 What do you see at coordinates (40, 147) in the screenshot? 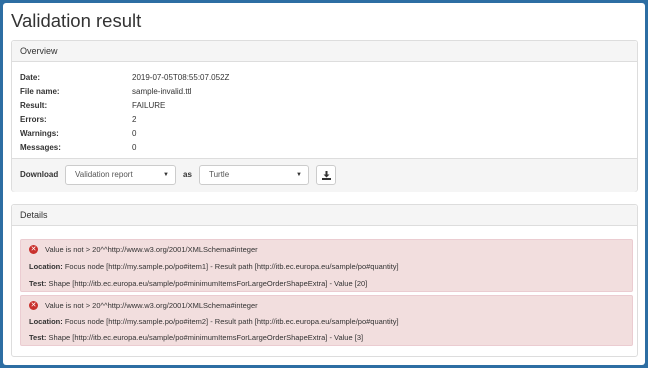
I see `messages-label: Messages:` at bounding box center [40, 147].